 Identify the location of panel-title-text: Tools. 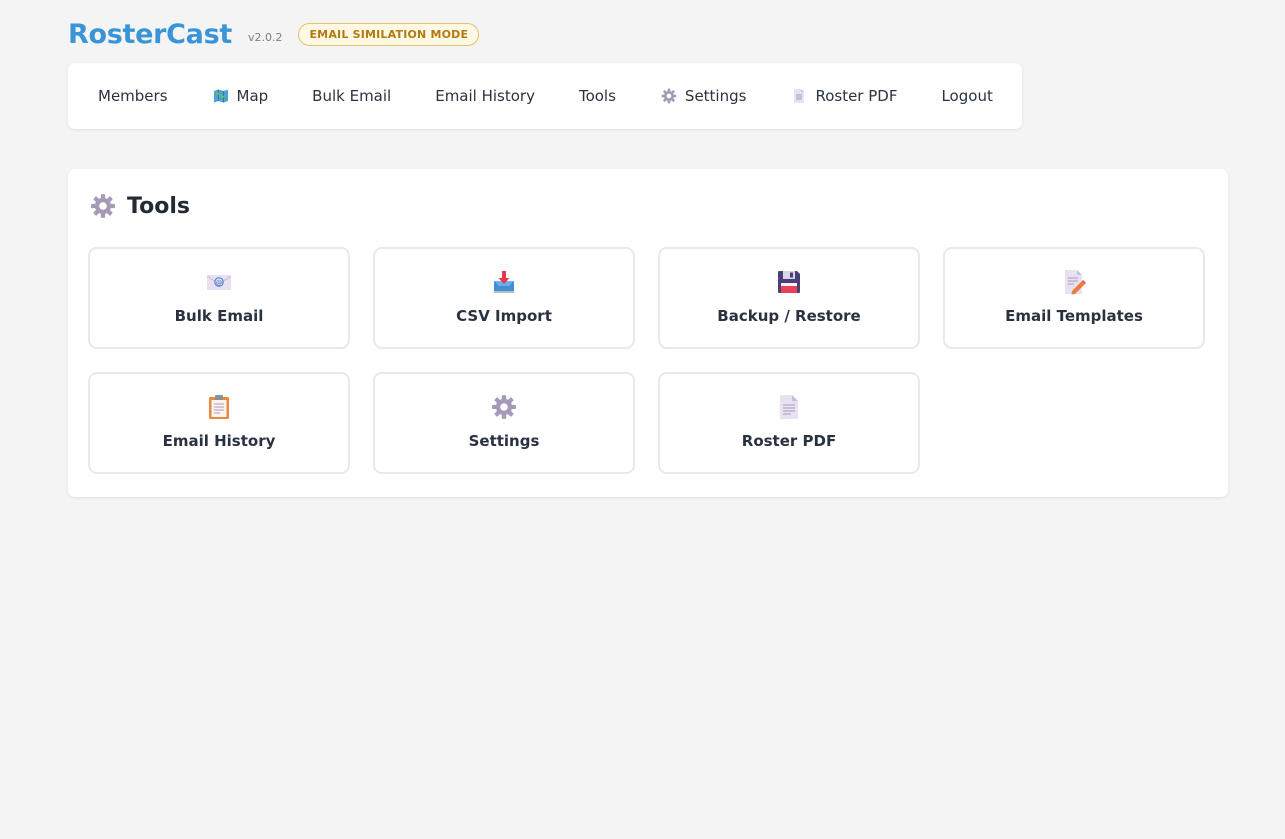
(158, 206).